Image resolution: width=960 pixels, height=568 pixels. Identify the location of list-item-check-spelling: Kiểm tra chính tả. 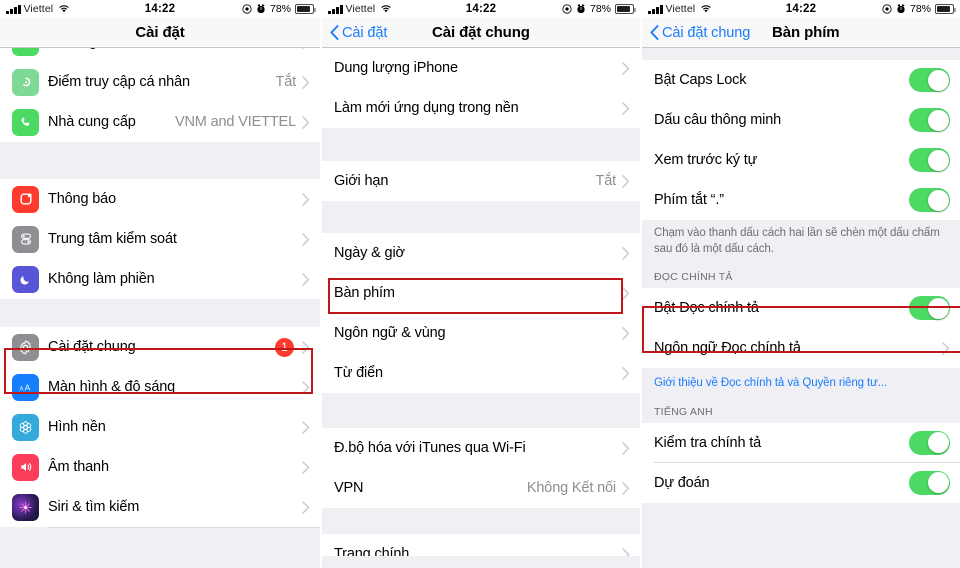
(801, 442).